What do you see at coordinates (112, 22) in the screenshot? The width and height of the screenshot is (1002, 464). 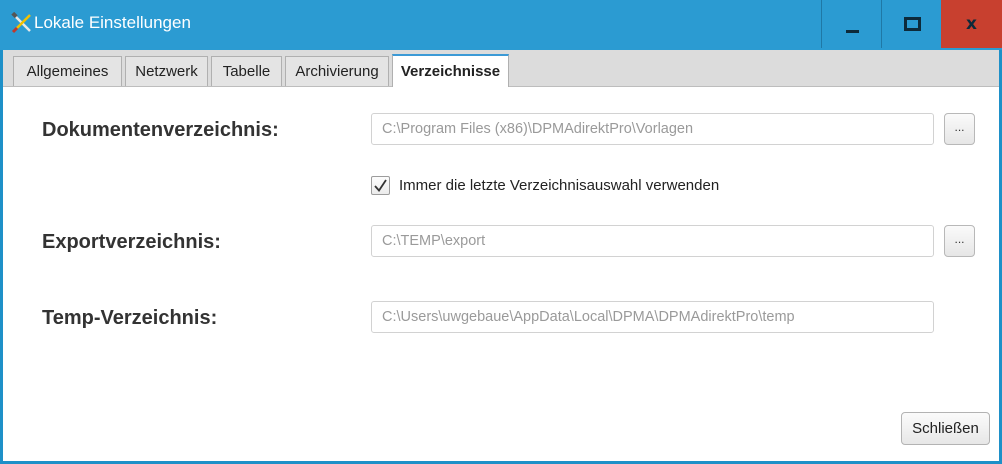 I see `window-title: Lokale Einstellungen` at bounding box center [112, 22].